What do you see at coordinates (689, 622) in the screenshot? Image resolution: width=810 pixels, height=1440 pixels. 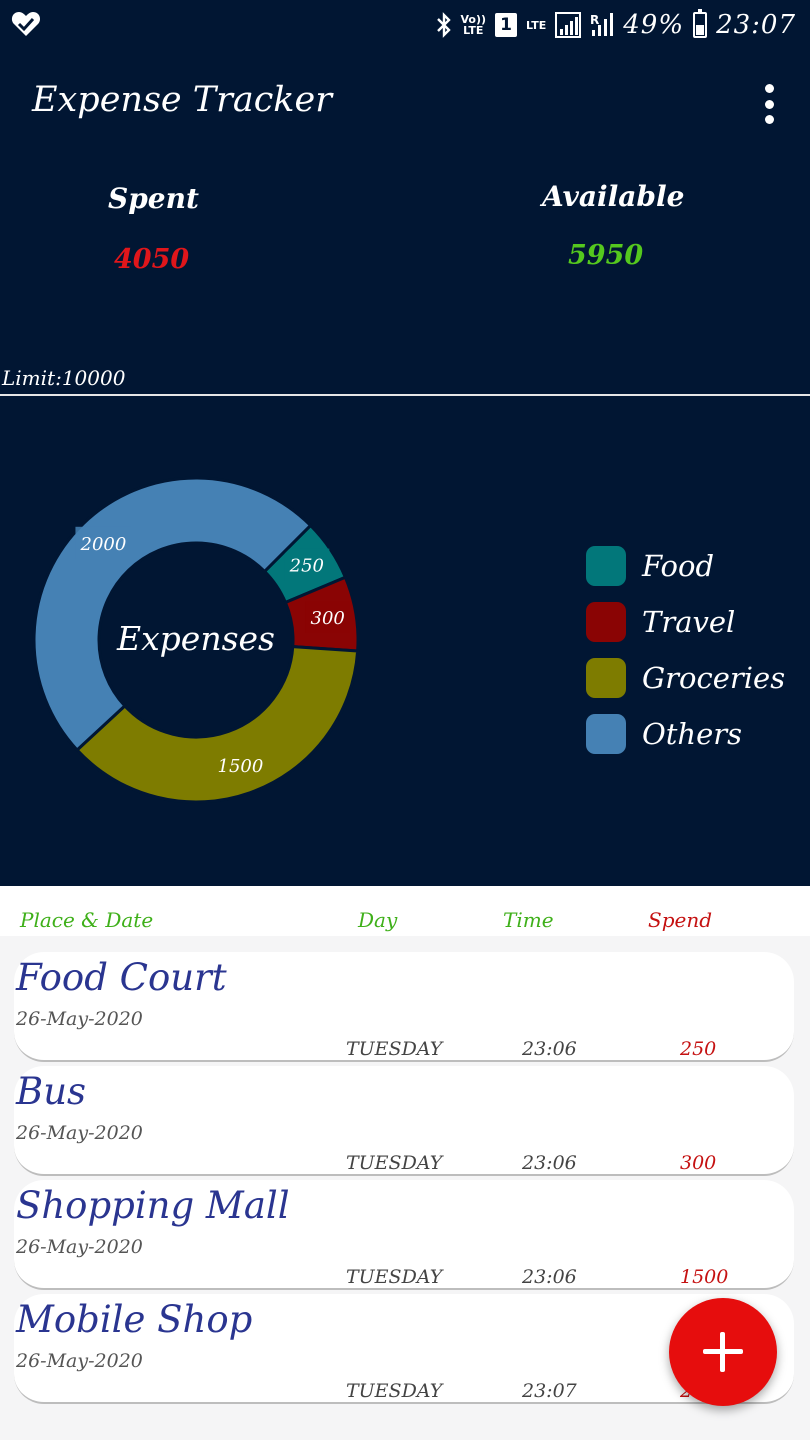 I see `legend-label: Travel` at bounding box center [689, 622].